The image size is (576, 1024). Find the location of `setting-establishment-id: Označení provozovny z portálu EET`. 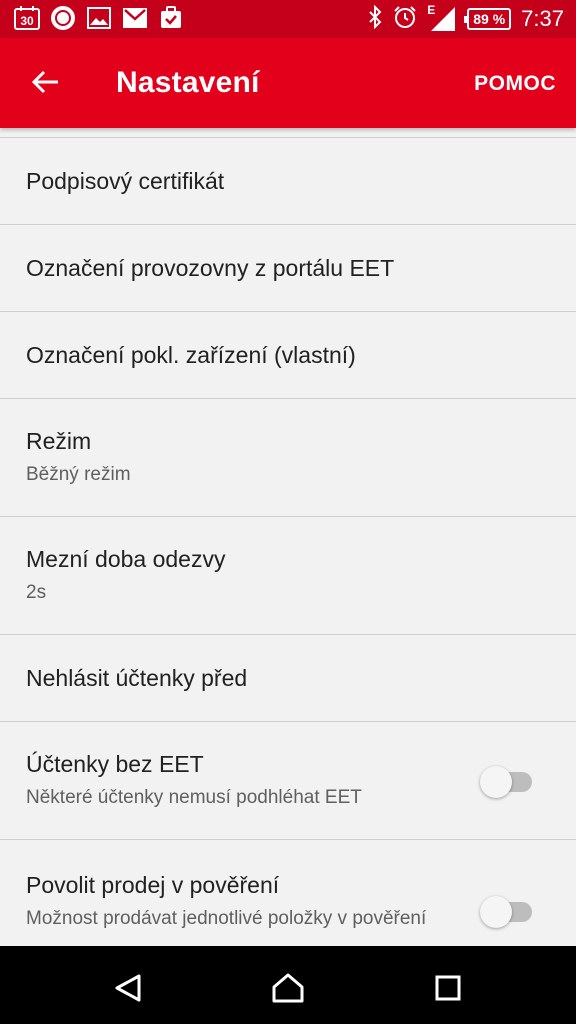

setting-establishment-id: Označení provozovny z portálu EET is located at coordinates (288, 268).